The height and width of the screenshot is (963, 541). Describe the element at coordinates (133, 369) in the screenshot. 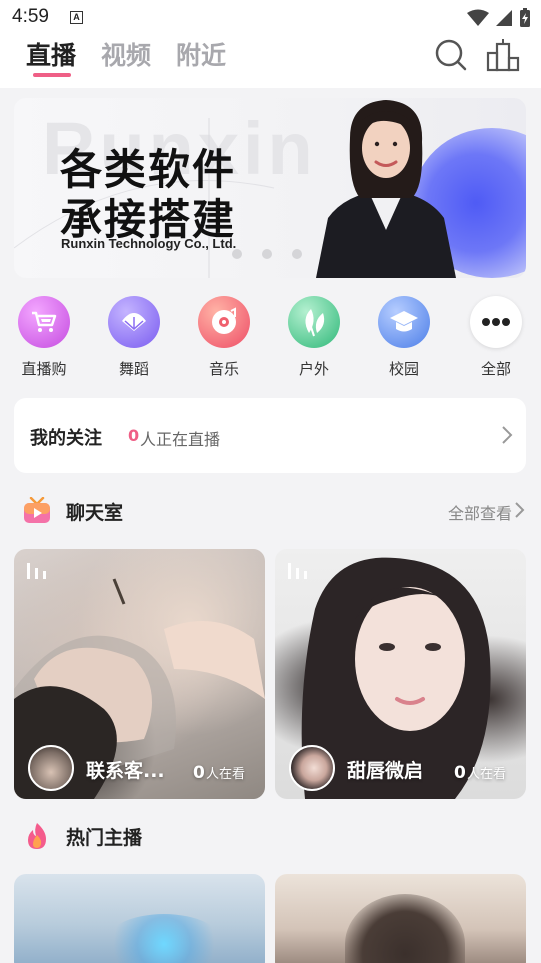

I see `category-label: 舞蹈` at that location.